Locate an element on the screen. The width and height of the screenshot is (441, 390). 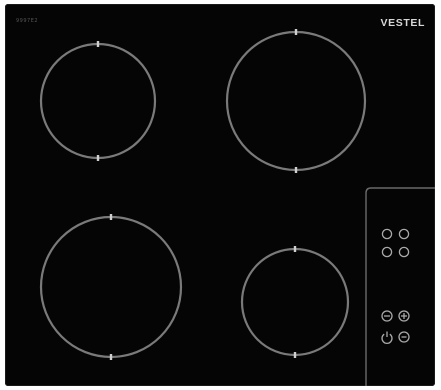
front-right-zone is located at coordinates (295, 302).